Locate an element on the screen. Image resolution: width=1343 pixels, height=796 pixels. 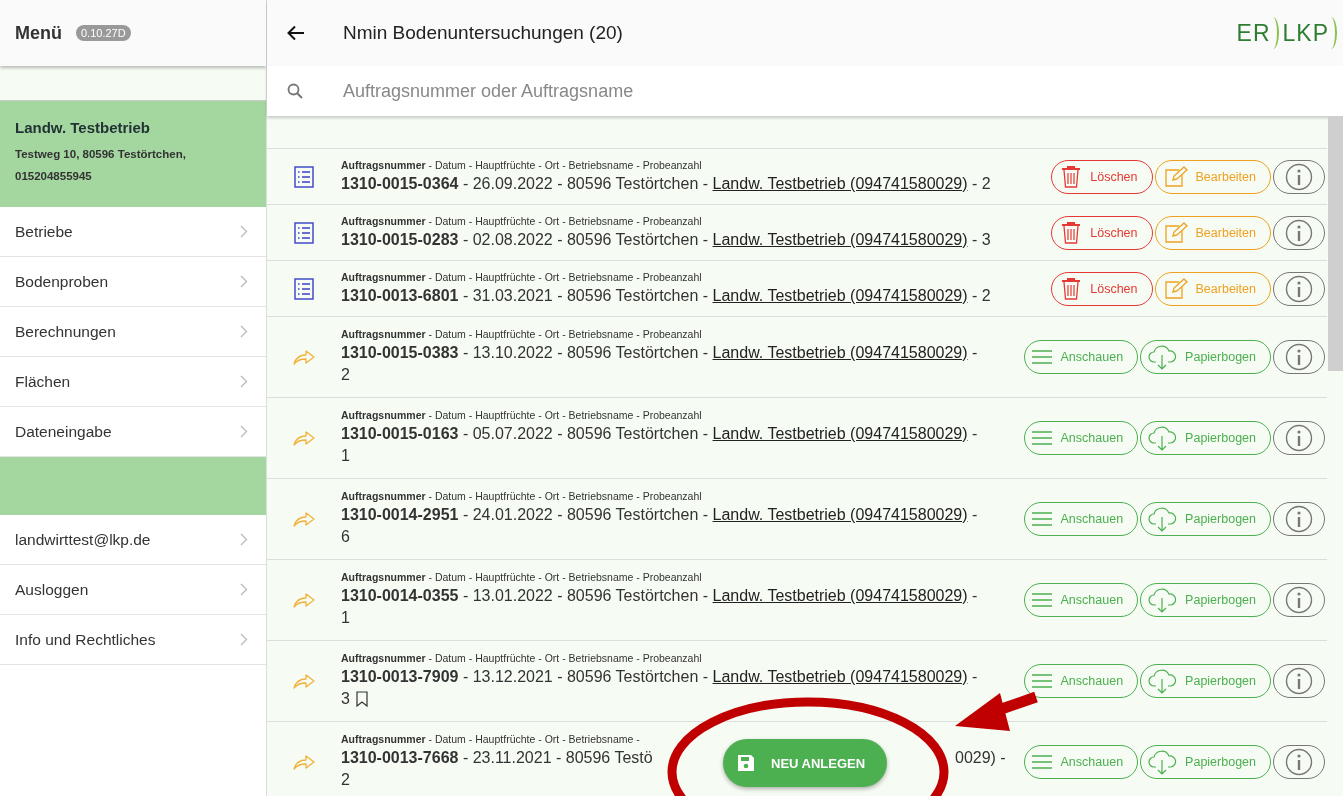
menu-item: Flächen is located at coordinates (133, 382).